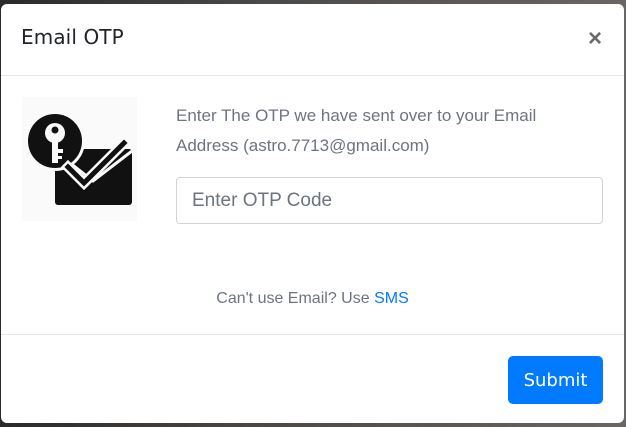 The image size is (626, 427). Describe the element at coordinates (72, 37) in the screenshot. I see `modal-title: Email OTP` at that location.